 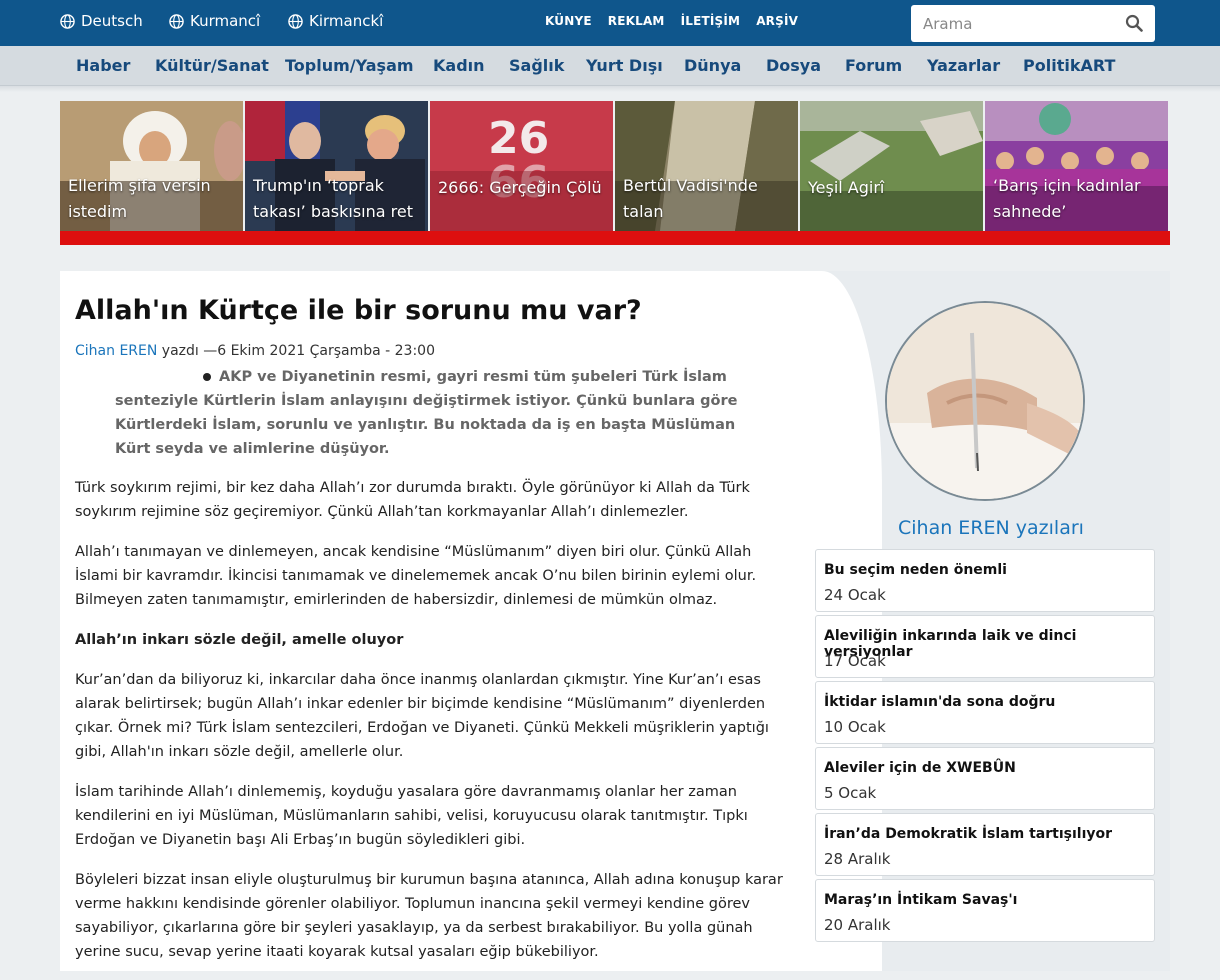 I want to click on nav-item-forum: Forum, so click(x=873, y=65).